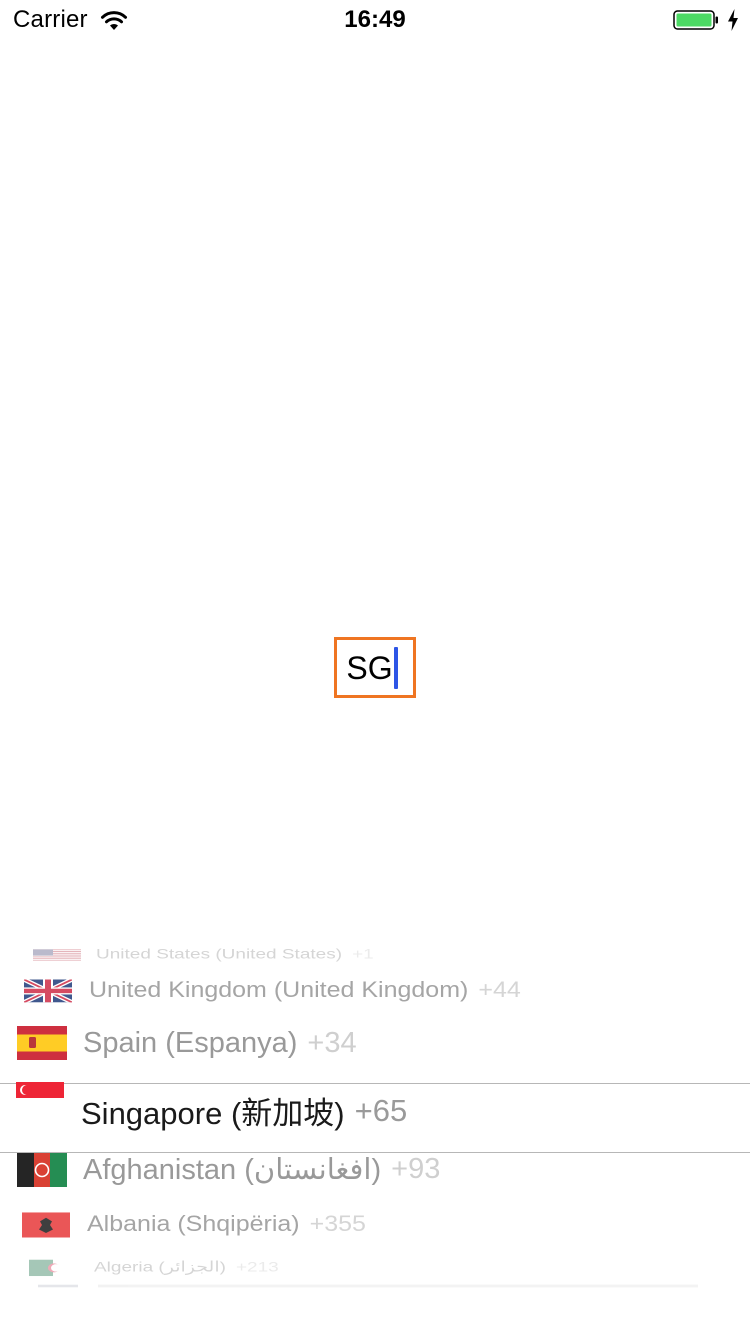 The width and height of the screenshot is (750, 1334). Describe the element at coordinates (53, 1267) in the screenshot. I see `algeria-flag-icon` at that location.